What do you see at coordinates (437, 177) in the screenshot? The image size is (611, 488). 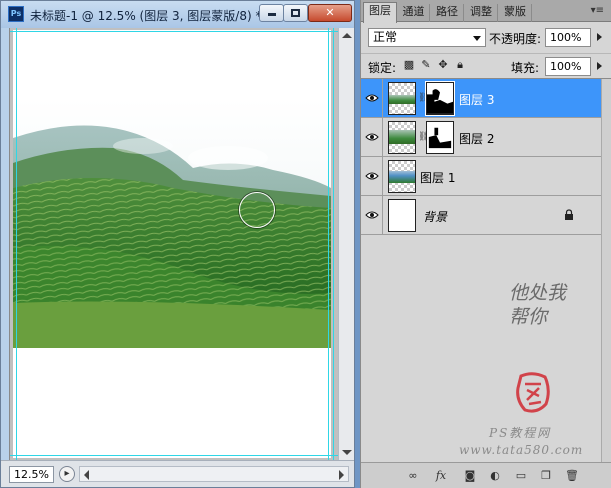 I see `layer-name: 图层 1` at bounding box center [437, 177].